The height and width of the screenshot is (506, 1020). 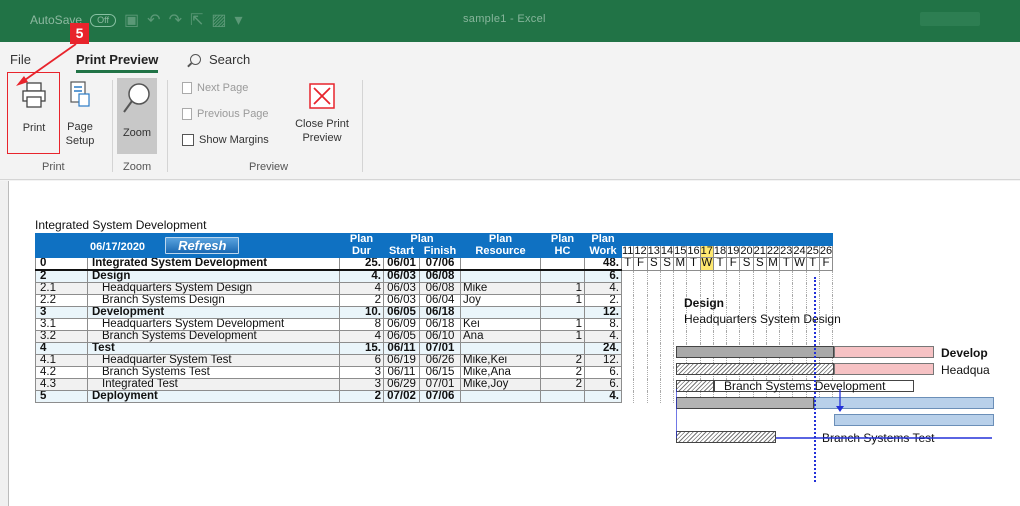 What do you see at coordinates (225, 140) in the screenshot?
I see `show-margins-checkbox: Show Margins` at bounding box center [225, 140].